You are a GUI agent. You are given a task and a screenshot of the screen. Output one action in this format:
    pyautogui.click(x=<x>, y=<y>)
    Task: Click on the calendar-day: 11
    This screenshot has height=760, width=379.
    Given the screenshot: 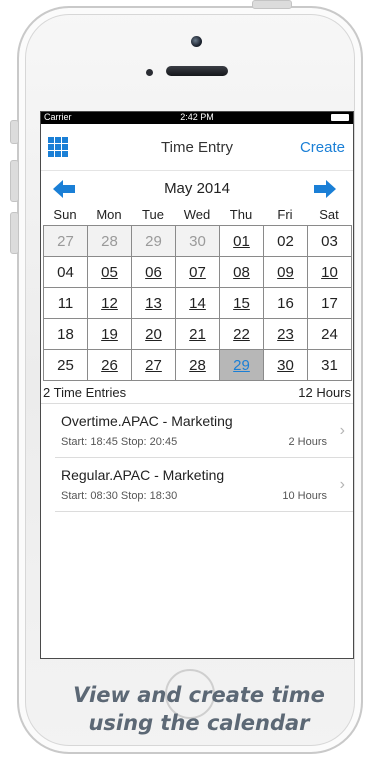 What is the action you would take?
    pyautogui.click(x=65, y=303)
    